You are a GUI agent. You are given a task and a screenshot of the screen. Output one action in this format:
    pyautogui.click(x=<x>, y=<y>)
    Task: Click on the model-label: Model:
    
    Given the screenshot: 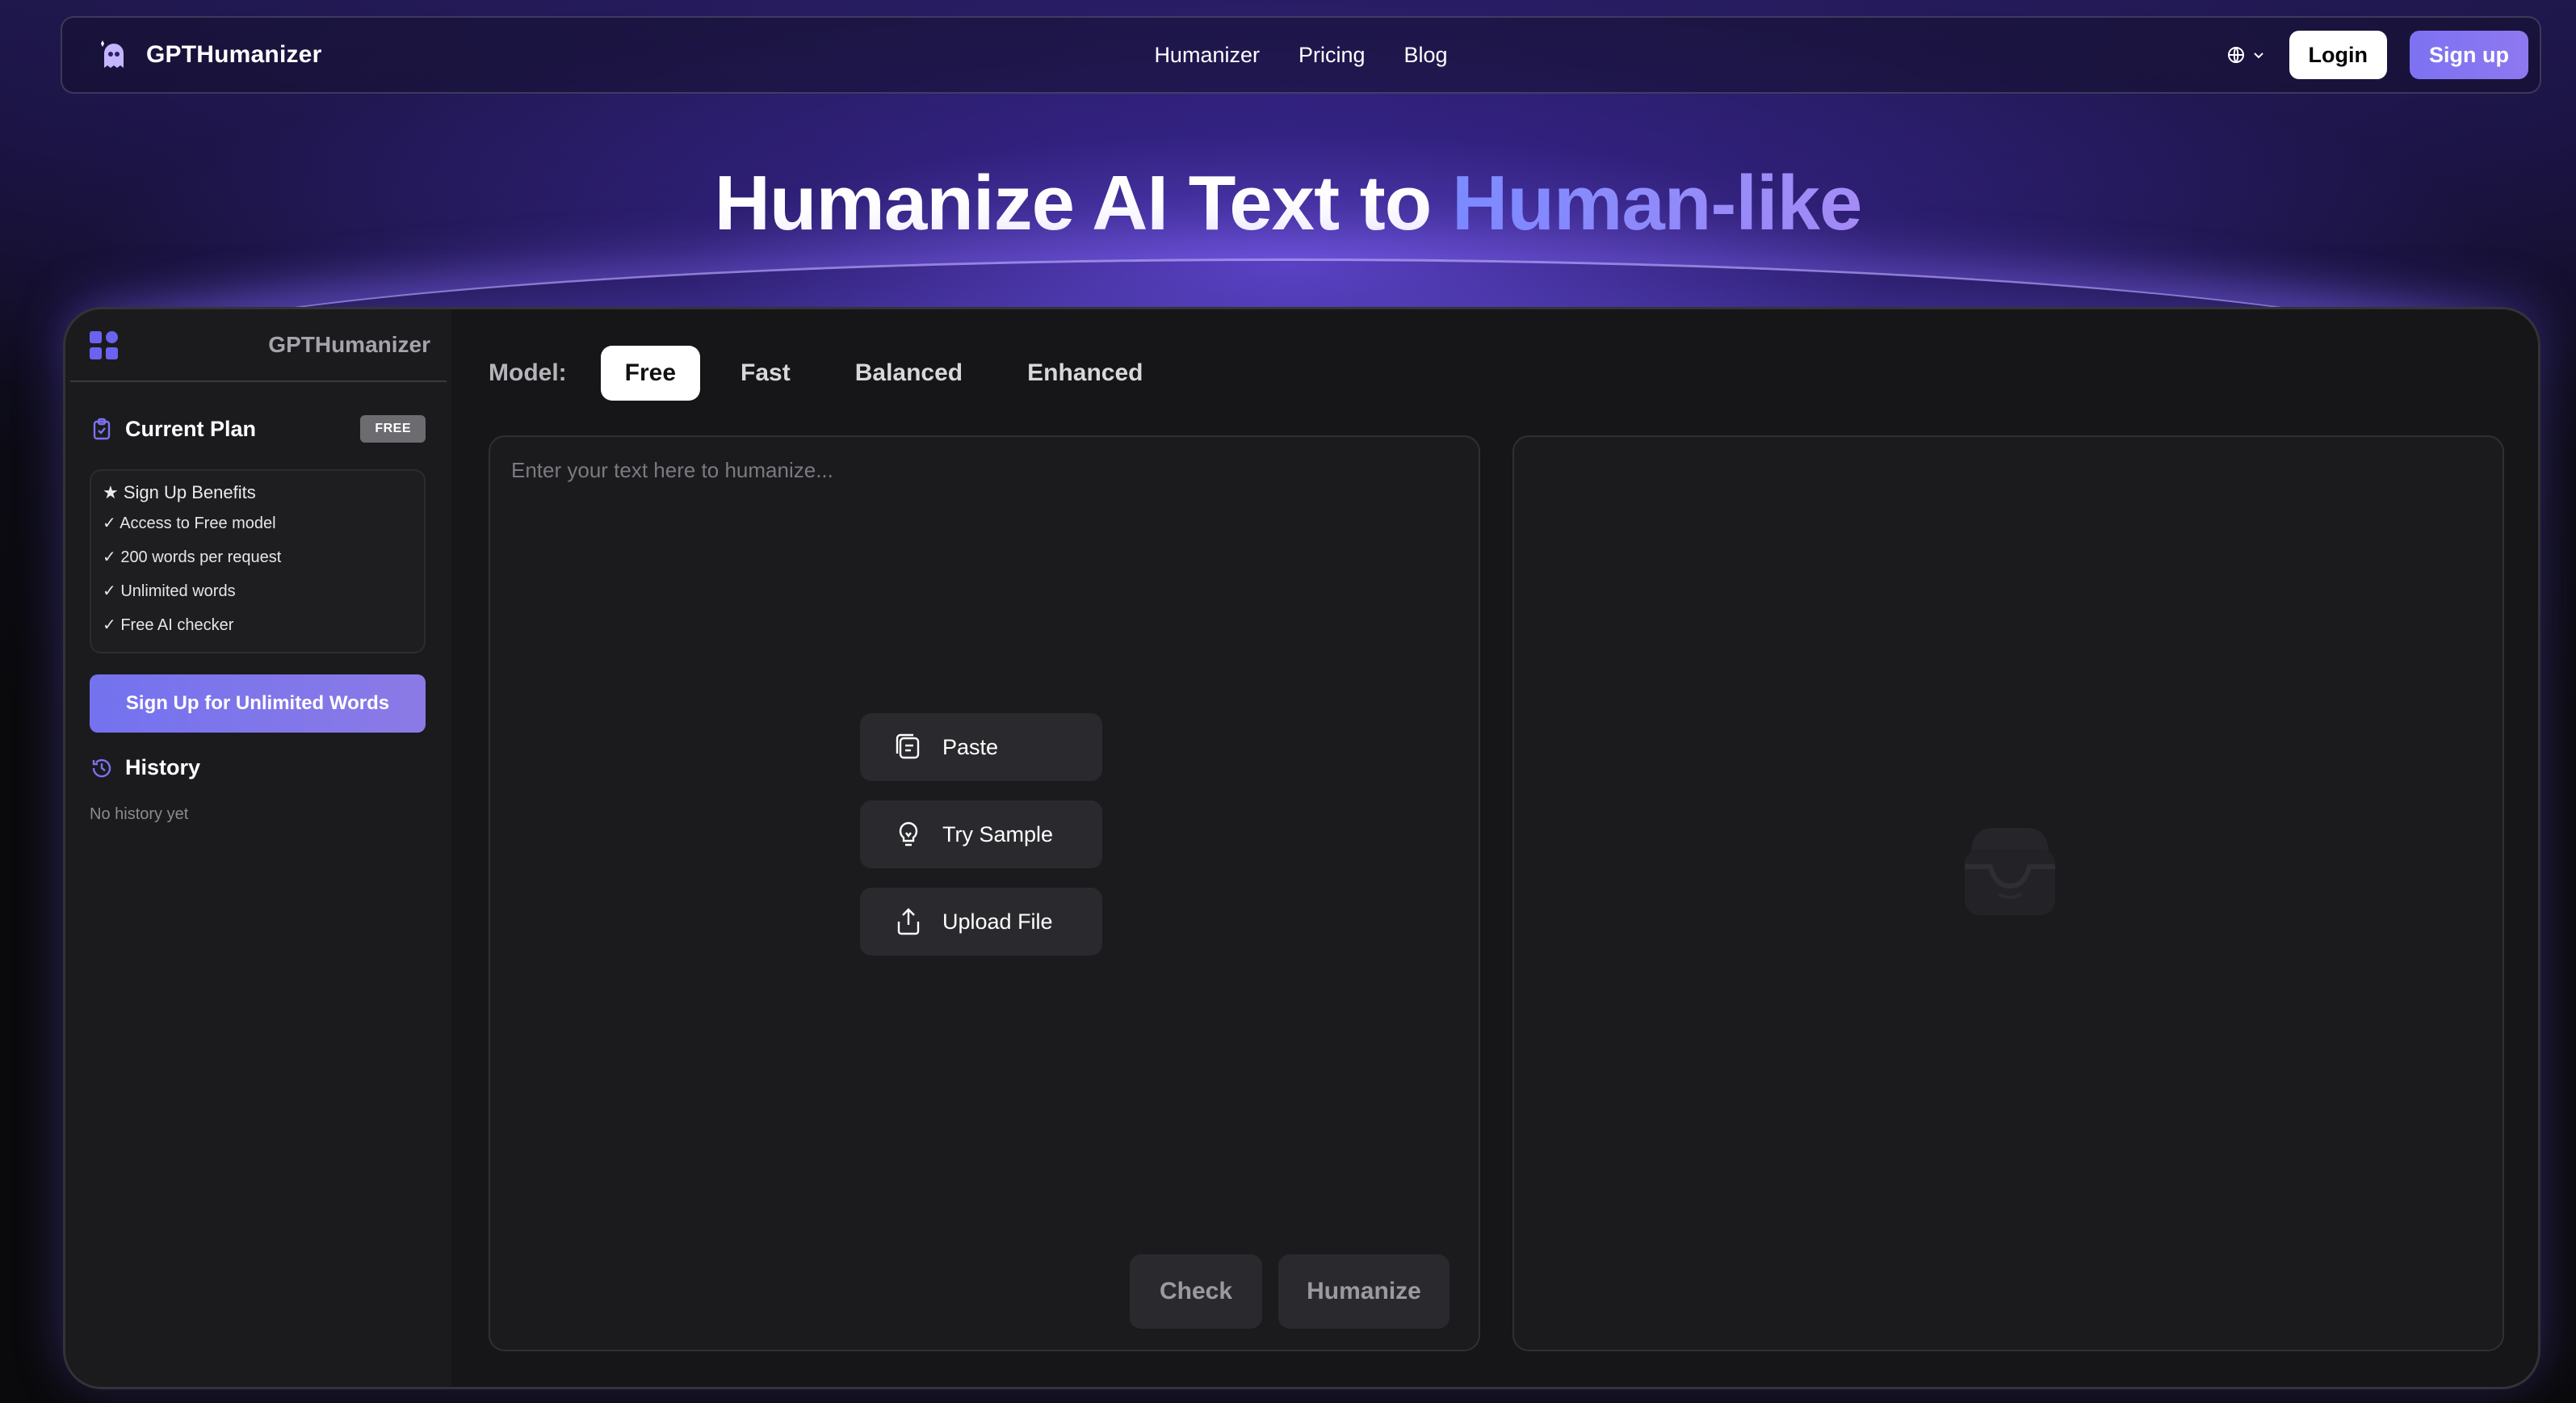 What is the action you would take?
    pyautogui.click(x=528, y=372)
    